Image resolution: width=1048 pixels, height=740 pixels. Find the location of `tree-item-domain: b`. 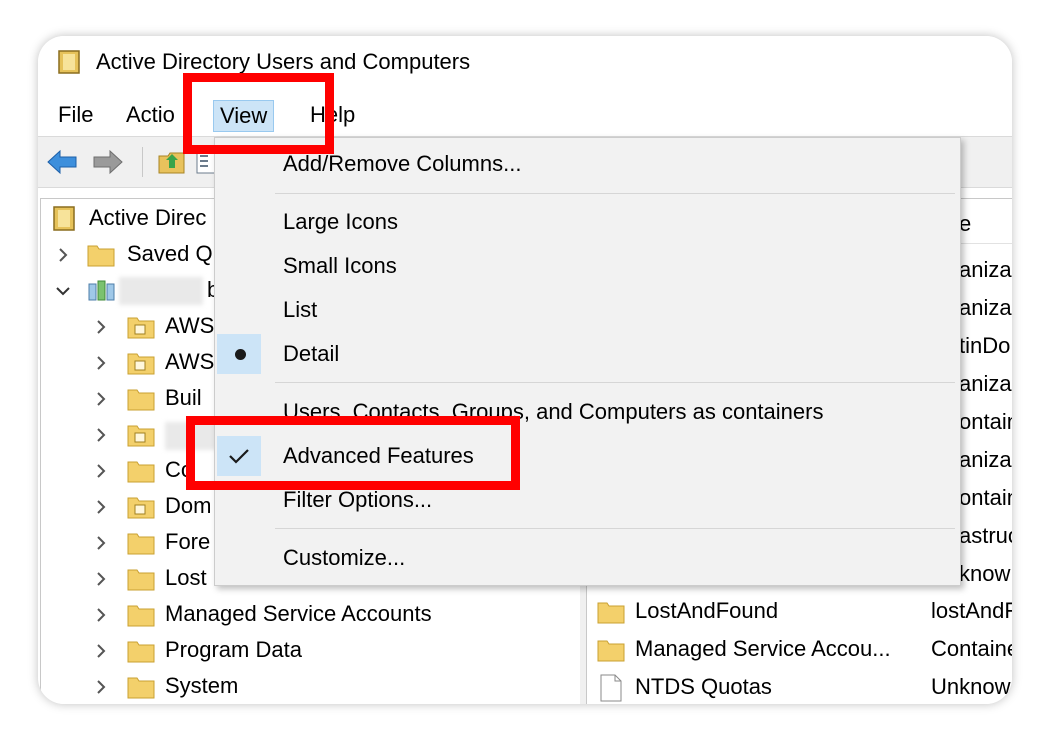

tree-item-domain: b is located at coordinates (140, 292).